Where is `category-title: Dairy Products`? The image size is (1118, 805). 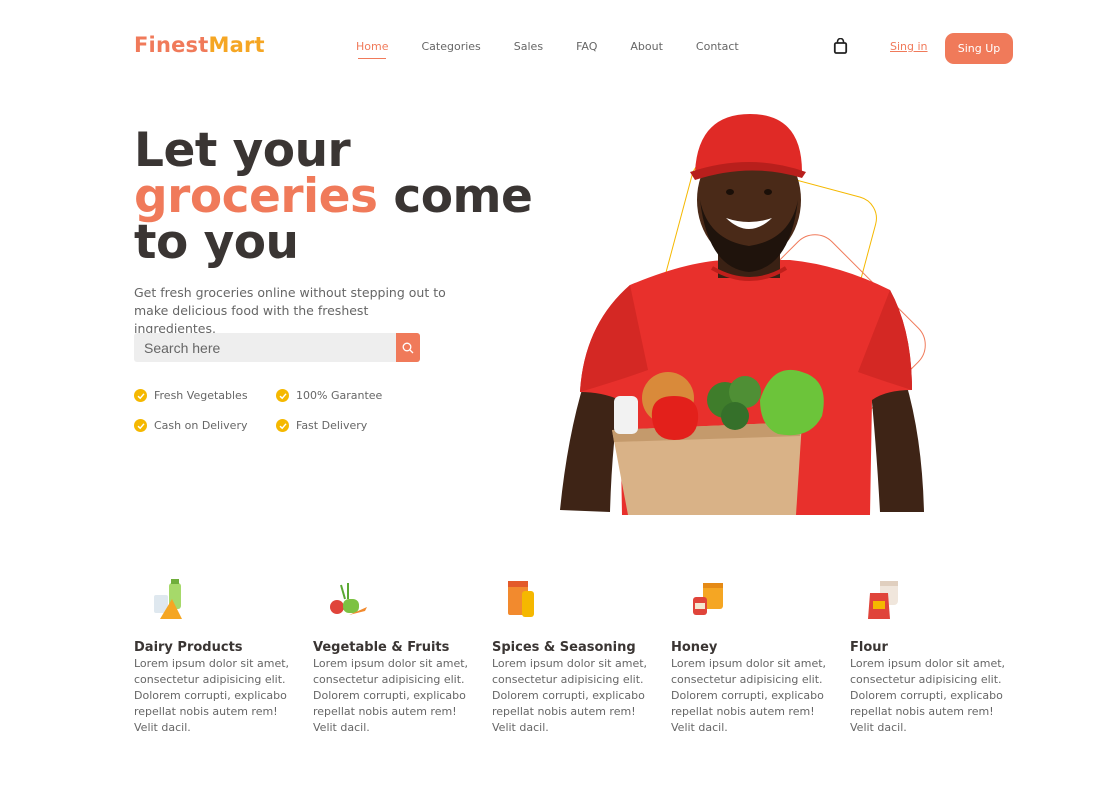 category-title: Dairy Products is located at coordinates (188, 647).